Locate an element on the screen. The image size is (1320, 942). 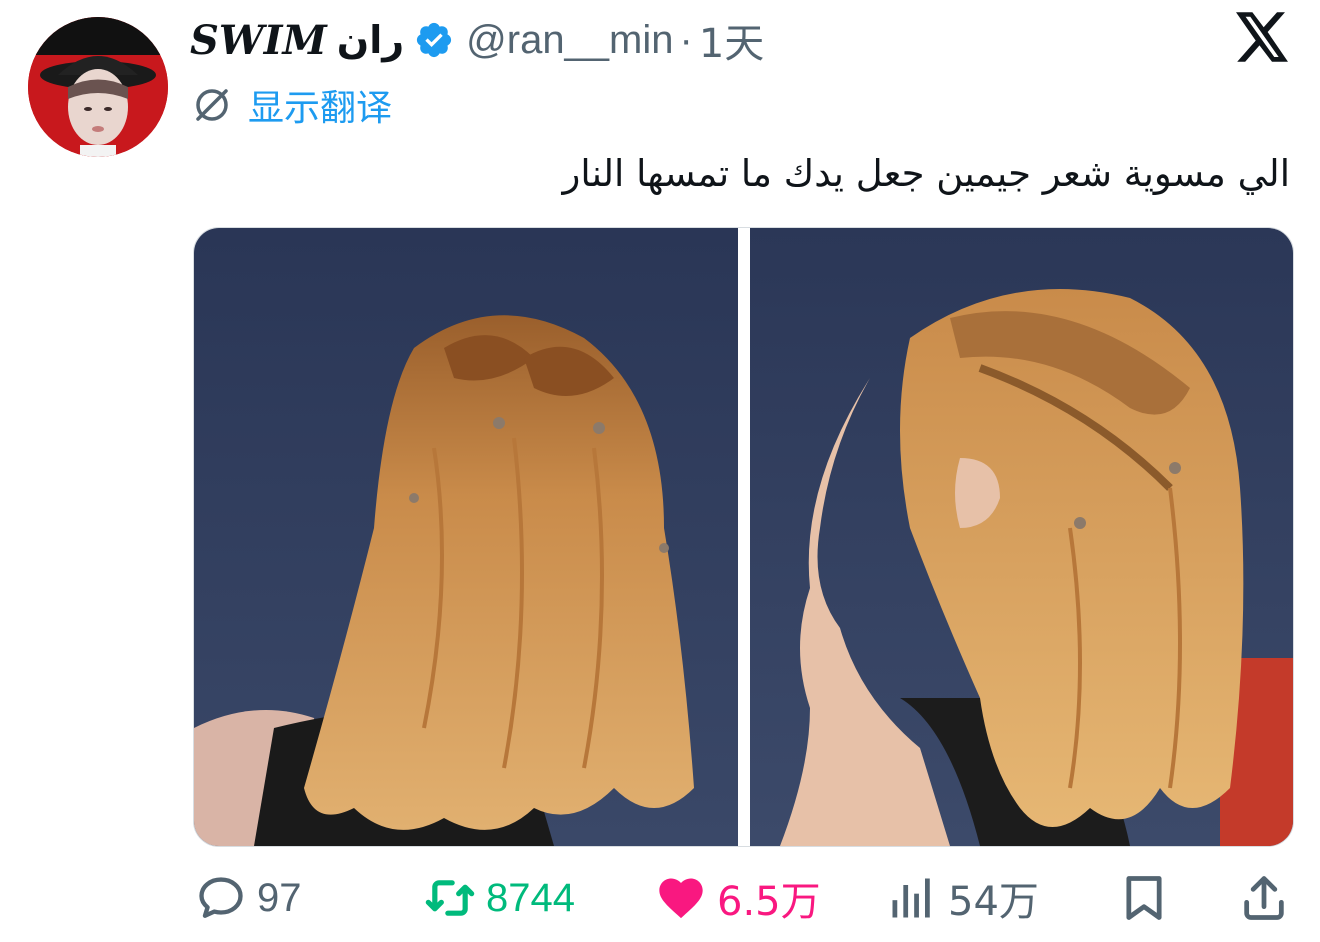
x-logo-icon is located at coordinates (1263, 37).